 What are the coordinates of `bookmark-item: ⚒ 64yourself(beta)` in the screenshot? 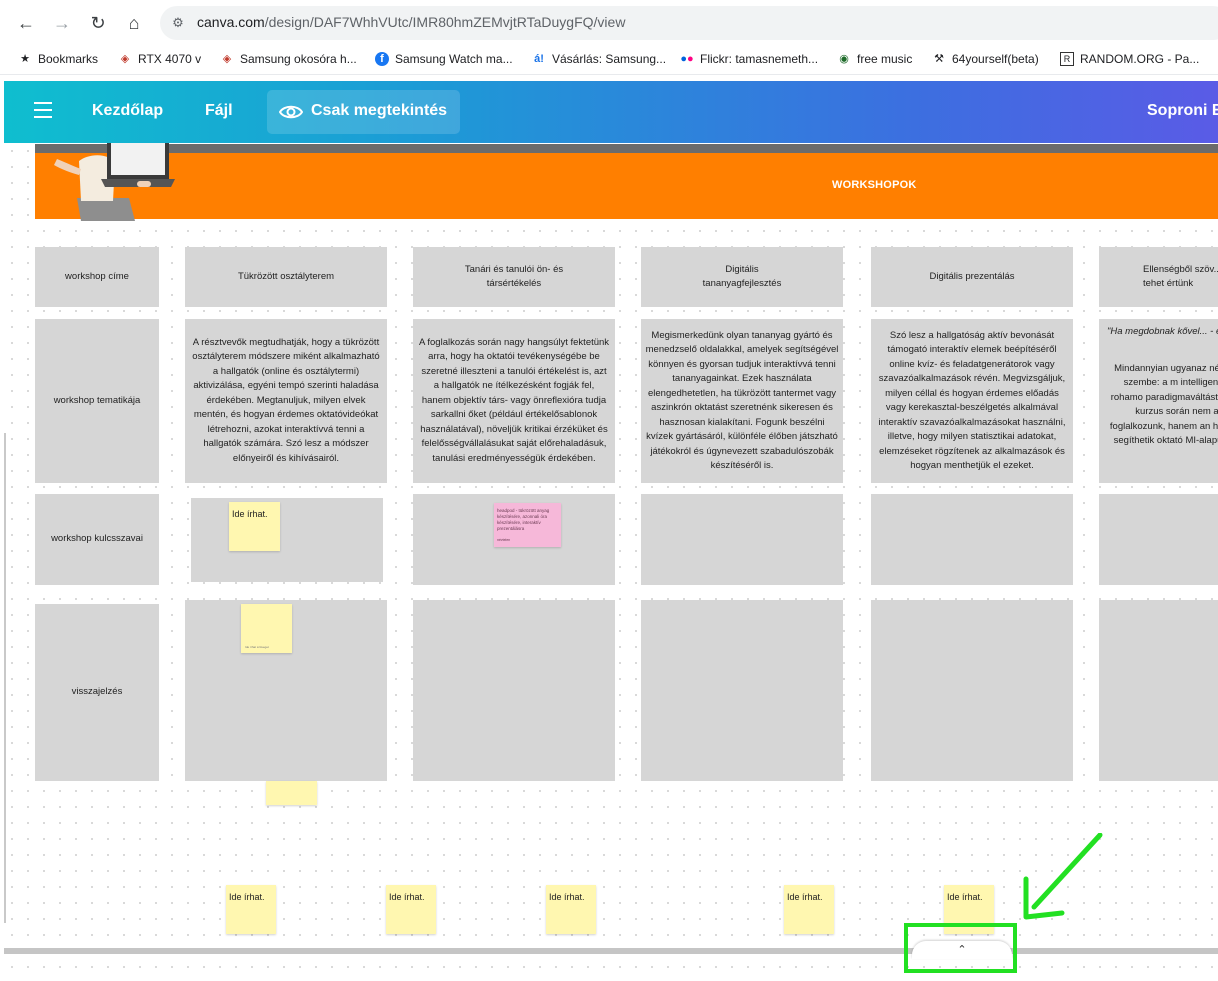 It's located at (985, 59).